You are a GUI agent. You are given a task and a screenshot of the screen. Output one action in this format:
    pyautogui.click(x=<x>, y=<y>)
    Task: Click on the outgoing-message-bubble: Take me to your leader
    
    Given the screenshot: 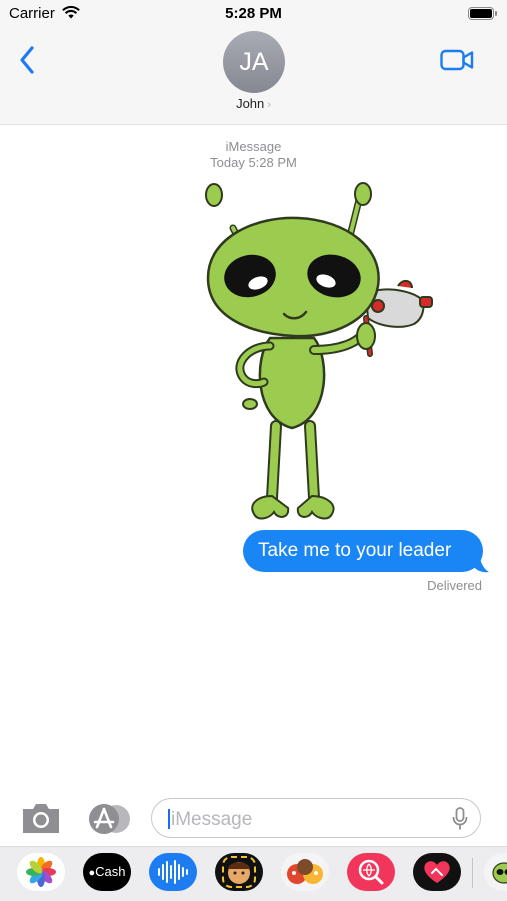 What is the action you would take?
    pyautogui.click(x=363, y=551)
    